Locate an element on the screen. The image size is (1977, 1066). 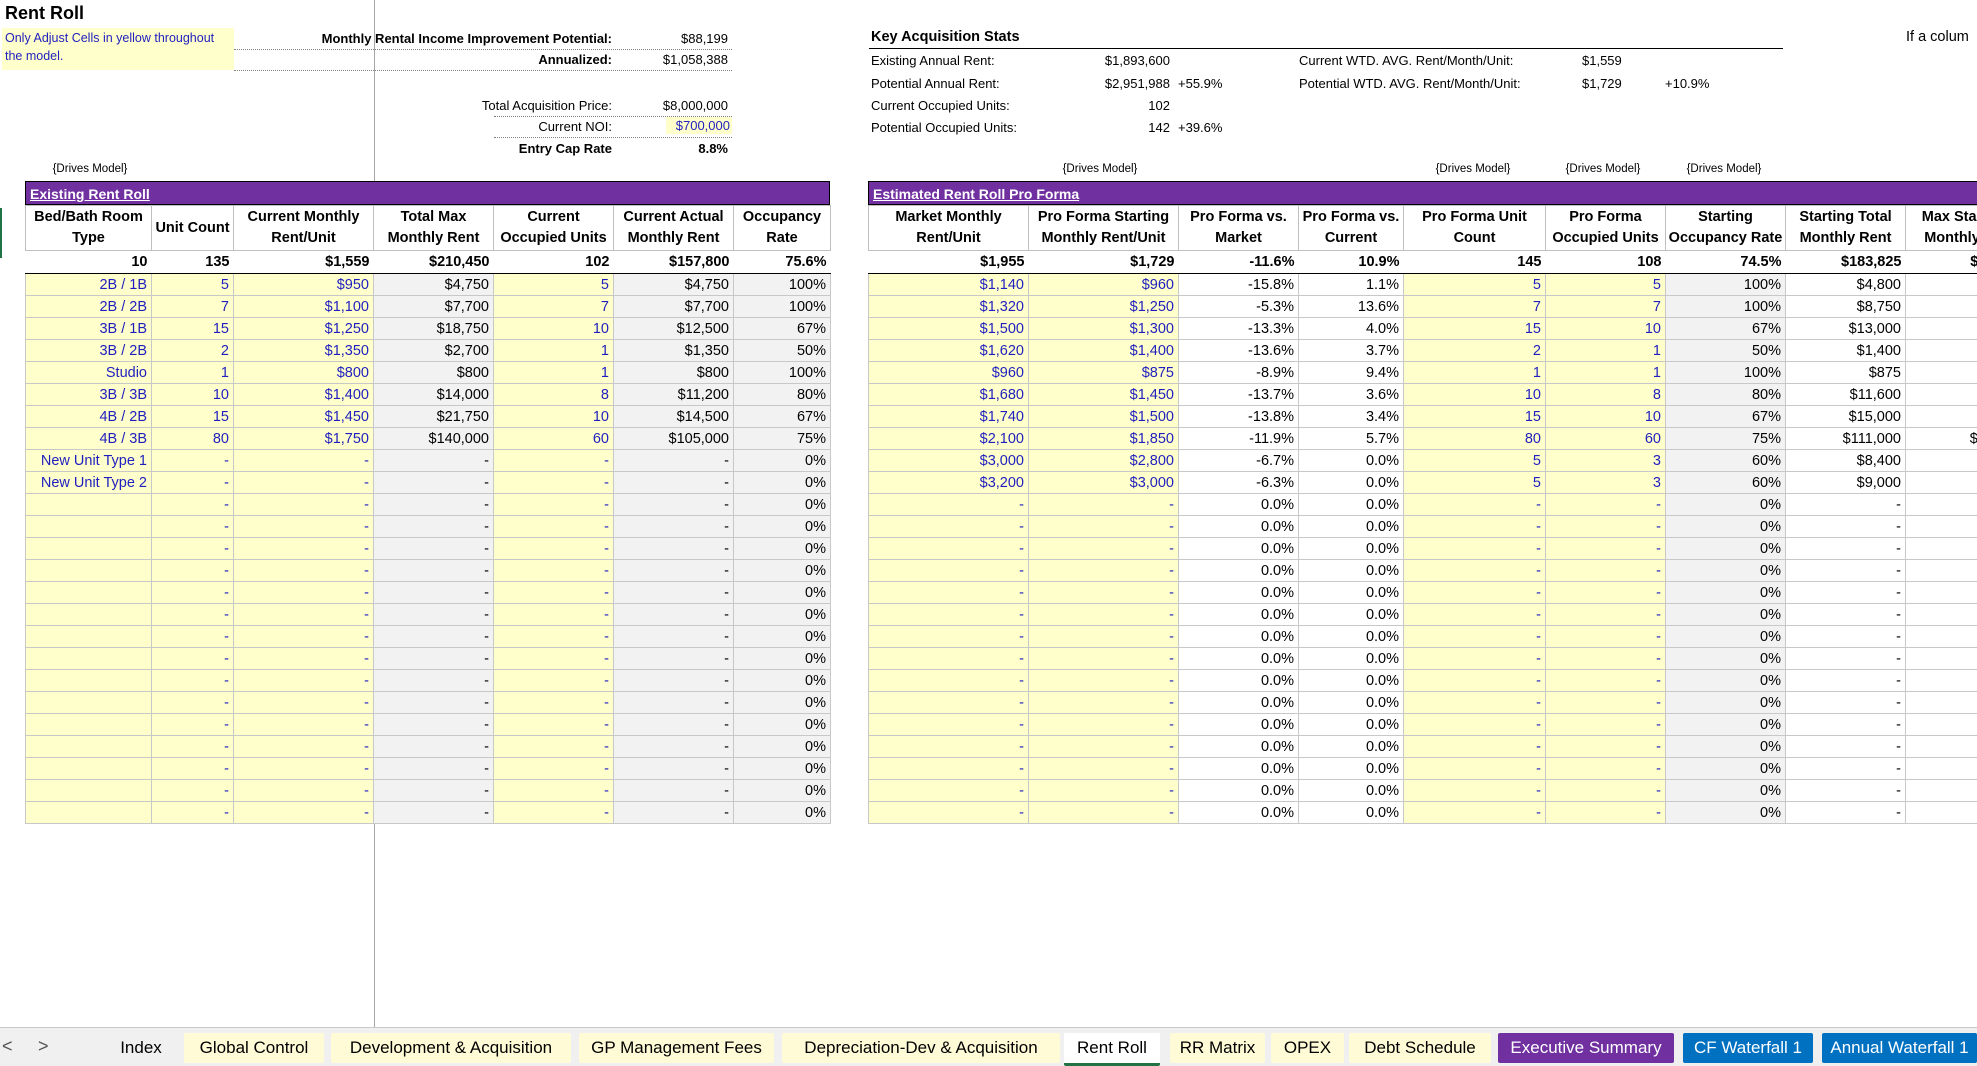
table-cell: 3.7% is located at coordinates (1351, 351).